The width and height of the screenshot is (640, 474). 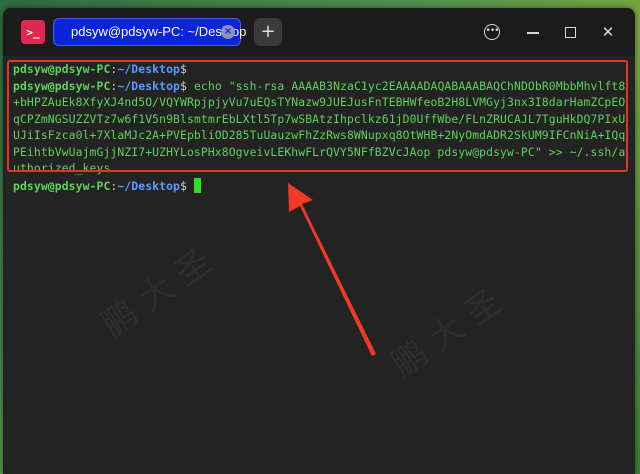 What do you see at coordinates (268, 32) in the screenshot?
I see `add-tab-button: +` at bounding box center [268, 32].